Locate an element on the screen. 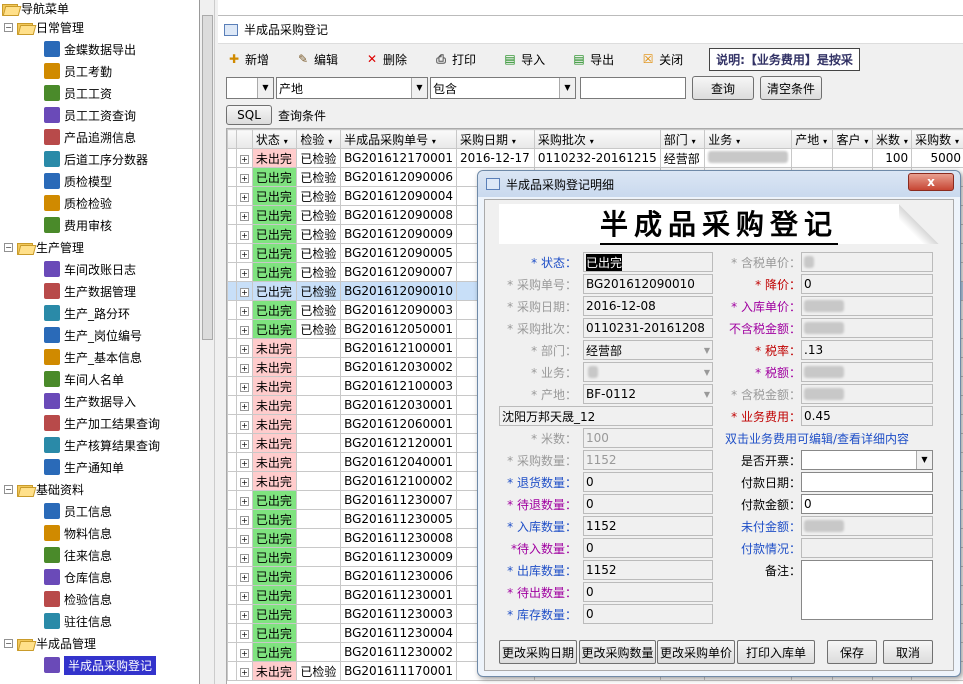 Image resolution: width=963 pixels, height=684 pixels. nav-group-0: − 日常管理 is located at coordinates (99, 27).